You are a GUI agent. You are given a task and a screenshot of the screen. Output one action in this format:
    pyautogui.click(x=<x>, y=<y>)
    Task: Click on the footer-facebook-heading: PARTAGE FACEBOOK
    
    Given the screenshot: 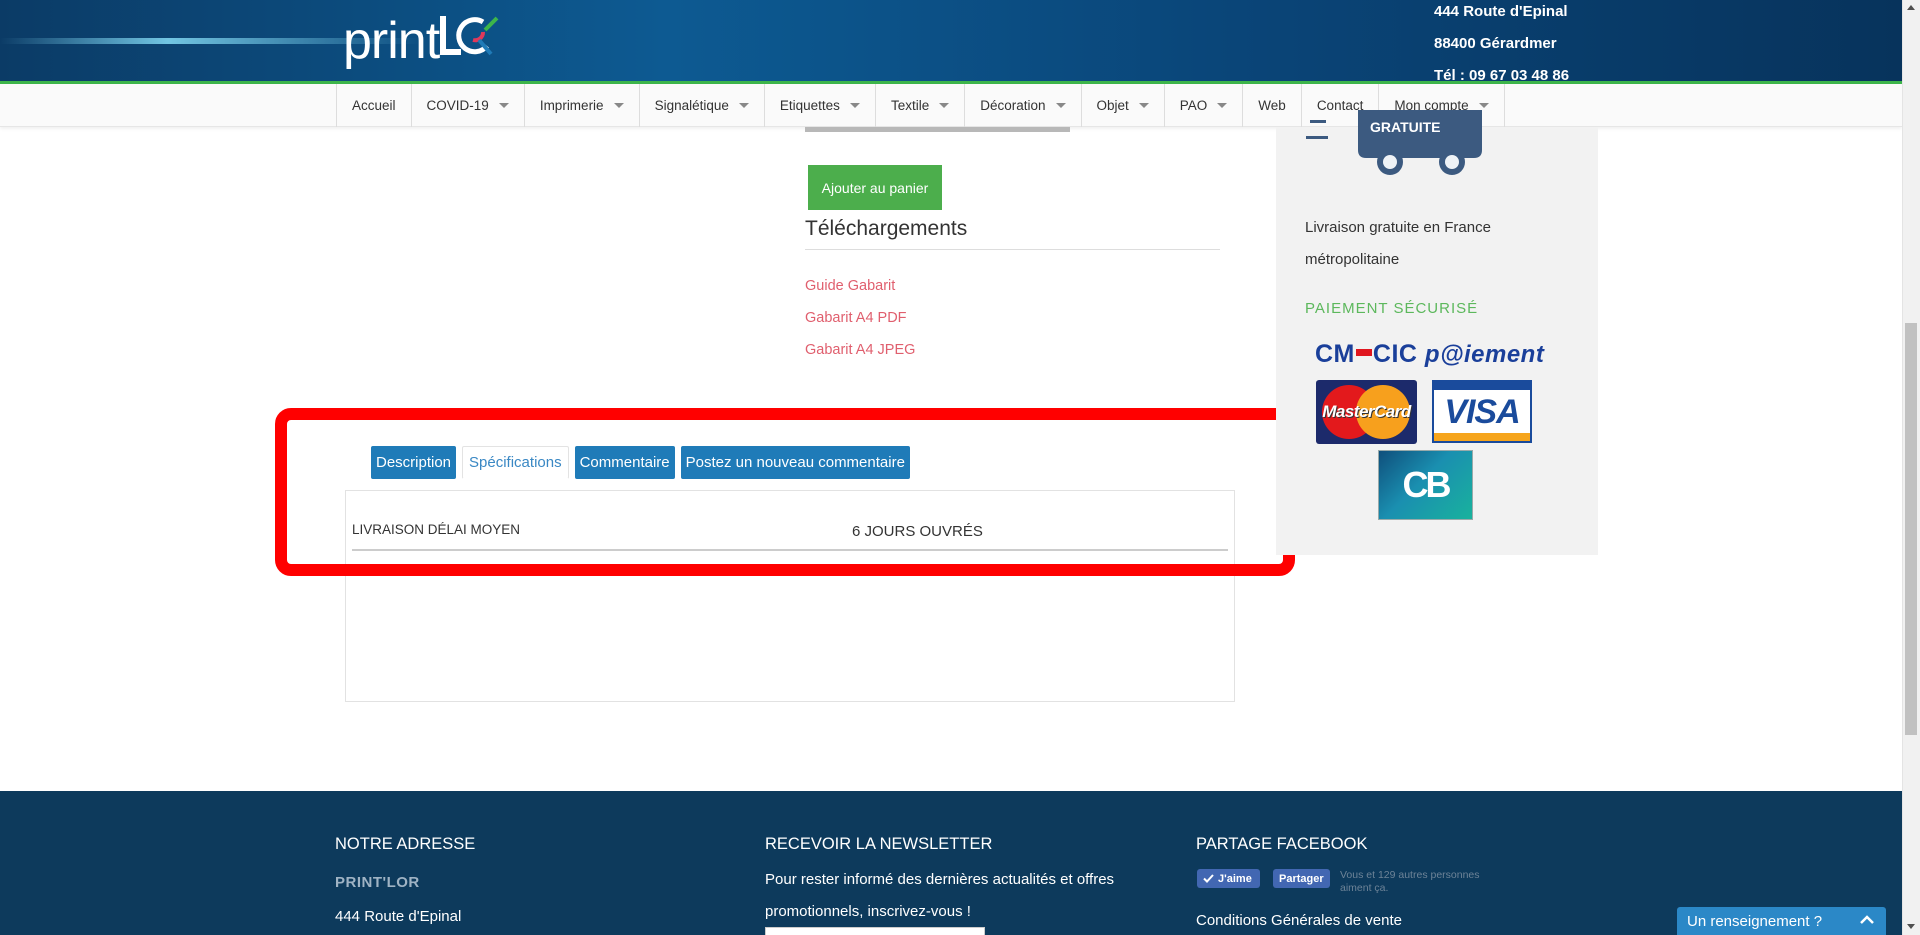 What is the action you would take?
    pyautogui.click(x=1282, y=844)
    